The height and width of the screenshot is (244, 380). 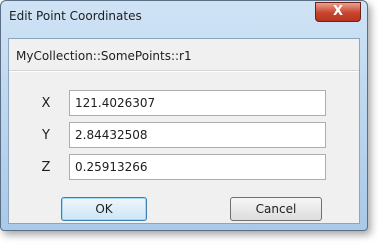 What do you see at coordinates (197, 103) in the screenshot?
I see `x-coordinate-field: 121.4026307` at bounding box center [197, 103].